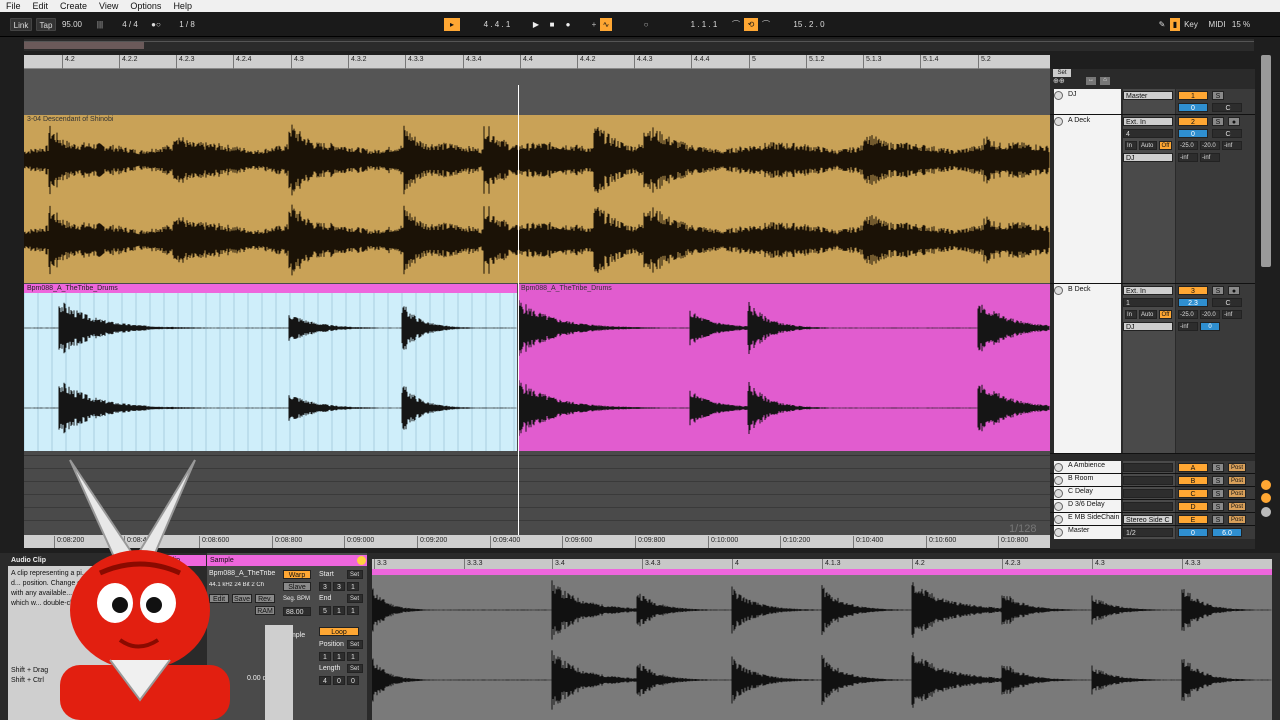 The width and height of the screenshot is (1280, 720). Describe the element at coordinates (1218, 290) in the screenshot. I see `b-deck-solo-button: S` at that location.